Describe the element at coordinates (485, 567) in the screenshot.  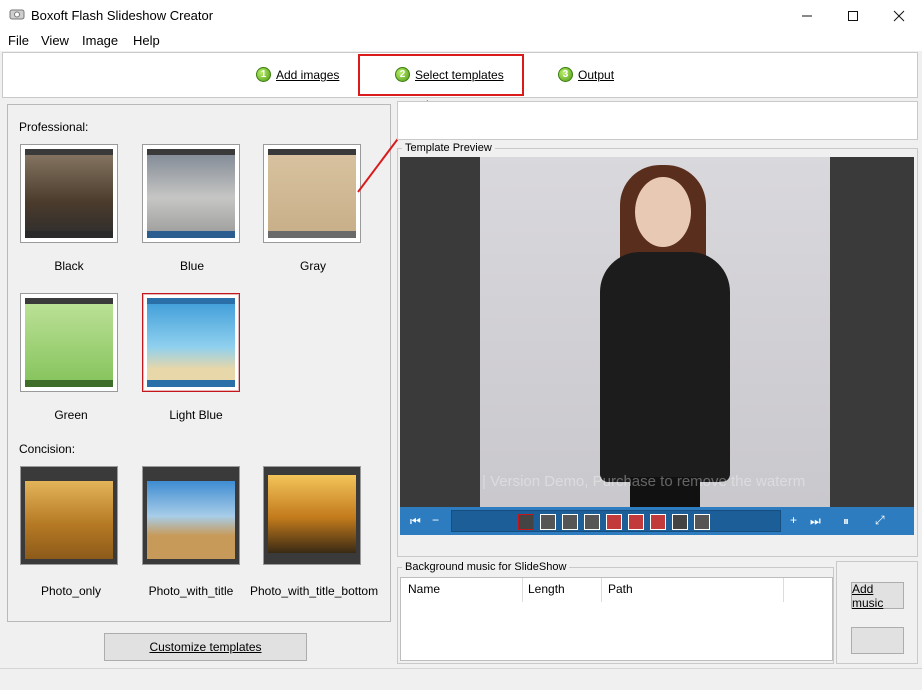
I see `background-music-title: Background music for SlideShow` at that location.